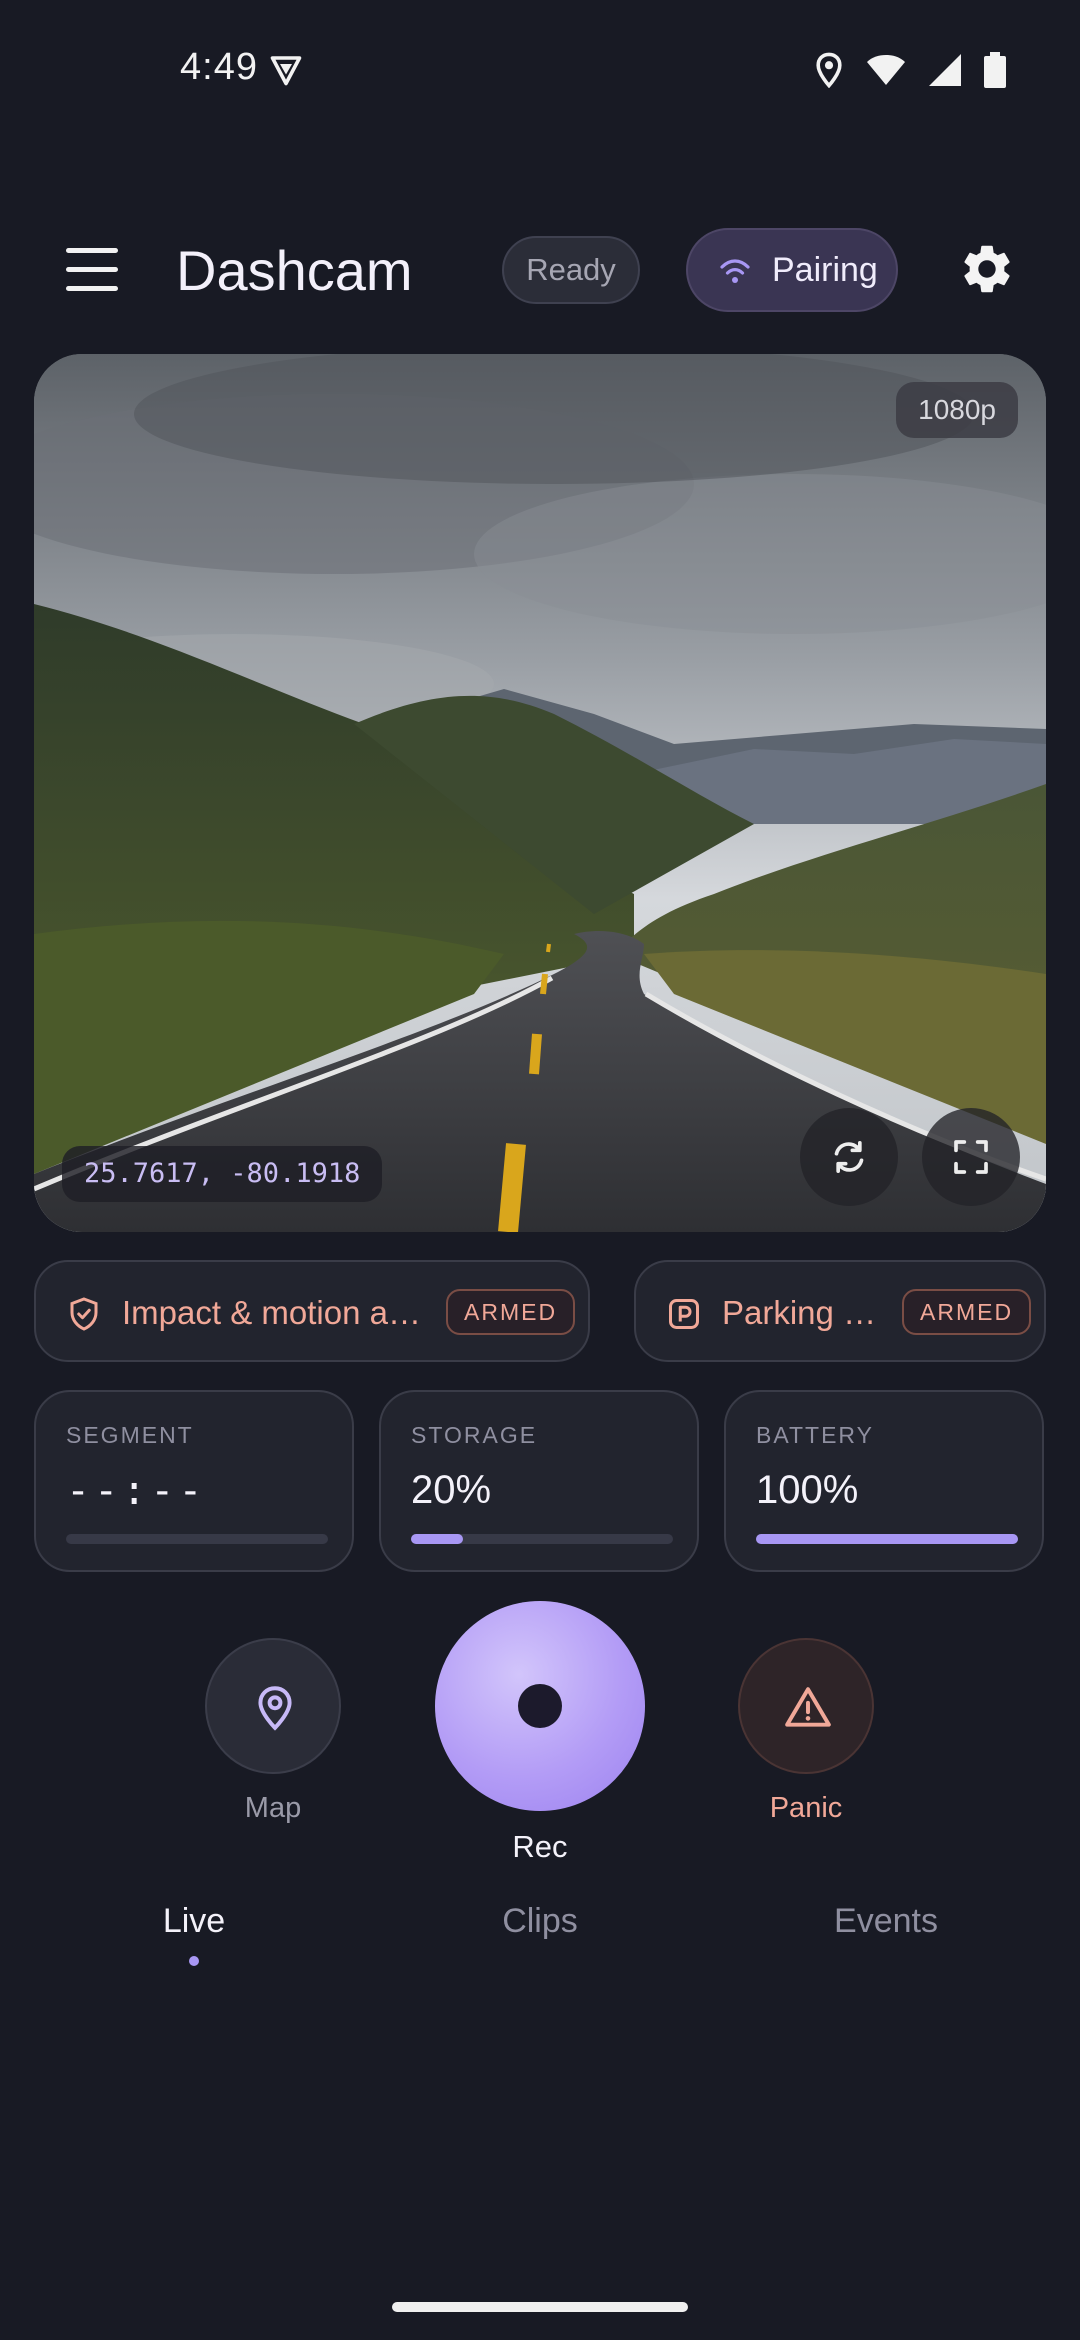  I want to click on stat-caption: SEGMENT, so click(130, 1435).